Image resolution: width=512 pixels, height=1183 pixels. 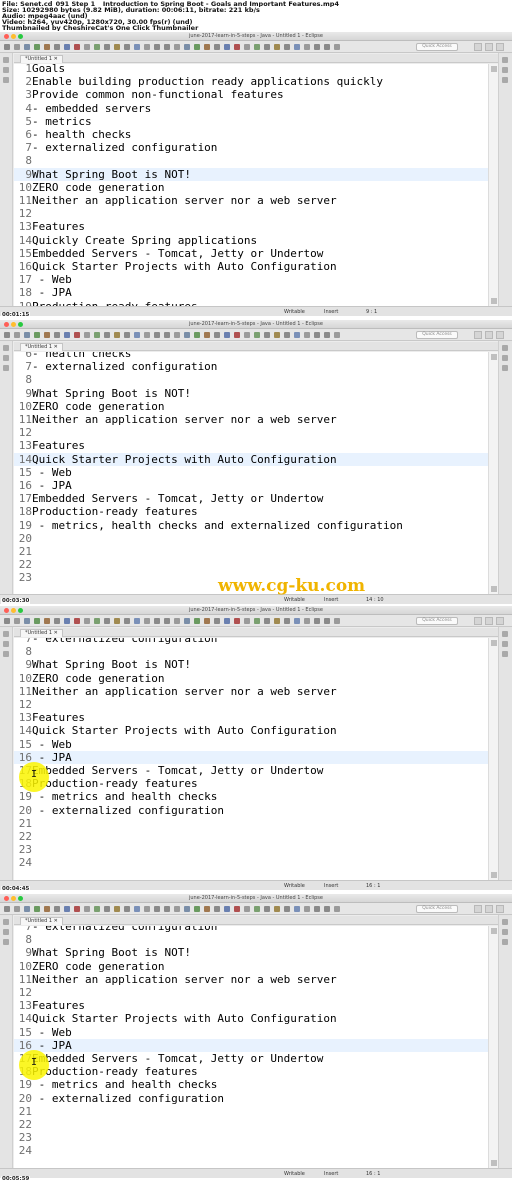 I want to click on scroll-up-icon, so click(x=494, y=357).